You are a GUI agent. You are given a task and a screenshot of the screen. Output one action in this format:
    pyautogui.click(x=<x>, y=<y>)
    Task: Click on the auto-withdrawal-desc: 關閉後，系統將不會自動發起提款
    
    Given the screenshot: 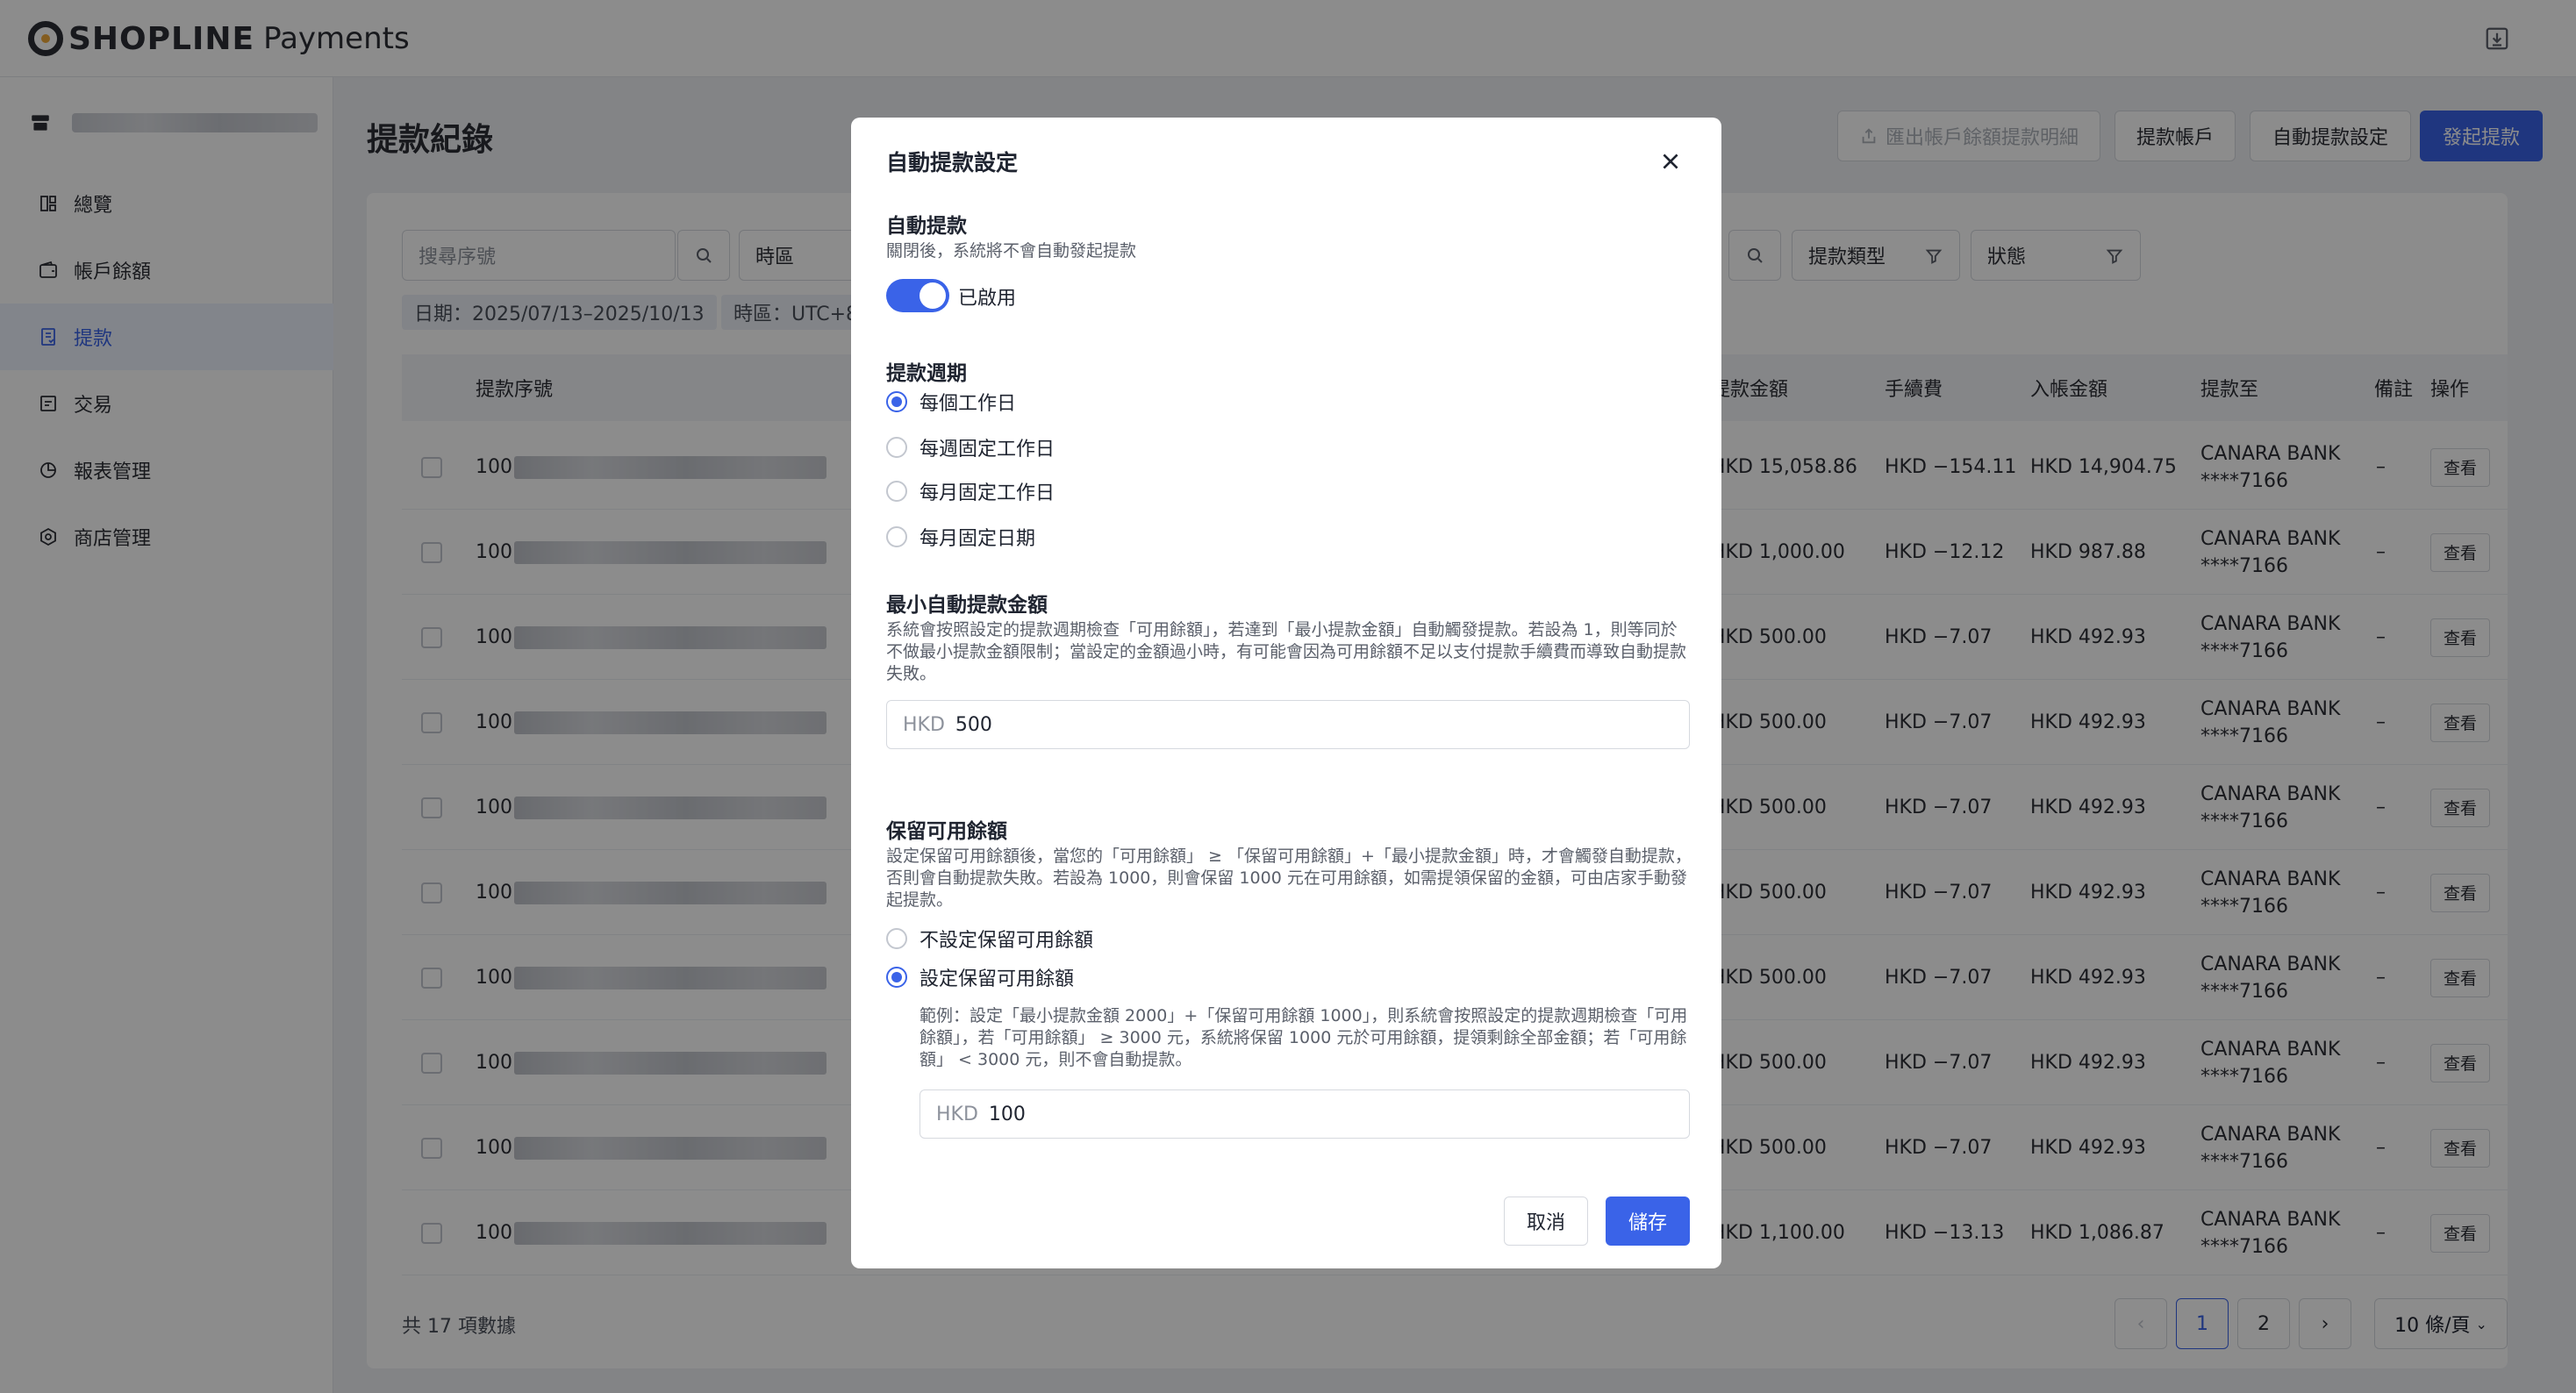 What is the action you would take?
    pyautogui.click(x=1011, y=251)
    